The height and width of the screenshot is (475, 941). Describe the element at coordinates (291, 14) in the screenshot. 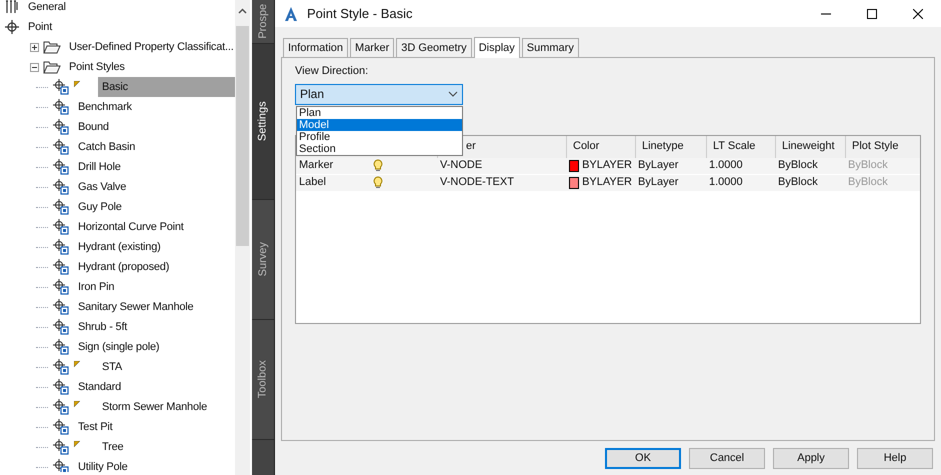

I see `app-logo-icon` at that location.